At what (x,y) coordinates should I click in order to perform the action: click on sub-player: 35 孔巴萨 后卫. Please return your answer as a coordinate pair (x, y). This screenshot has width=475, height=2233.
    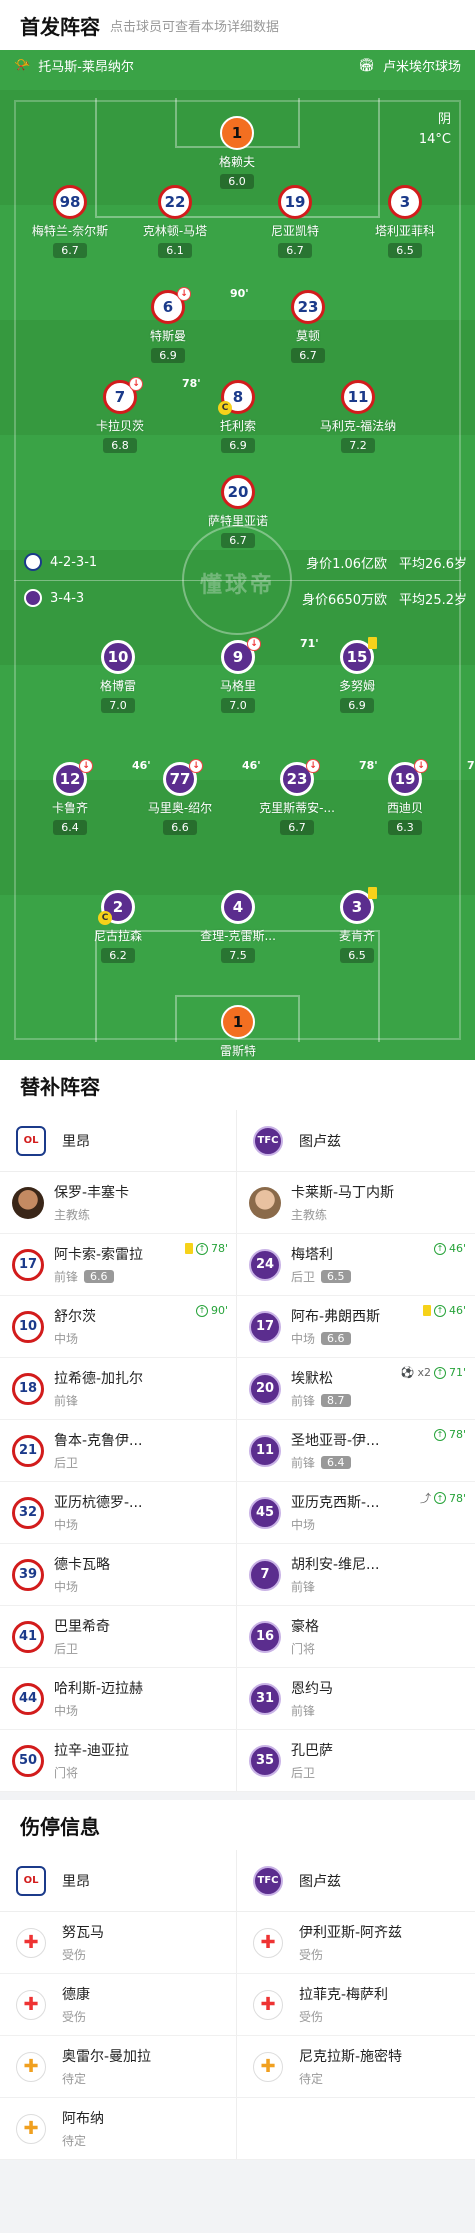
    Looking at the image, I should click on (355, 1760).